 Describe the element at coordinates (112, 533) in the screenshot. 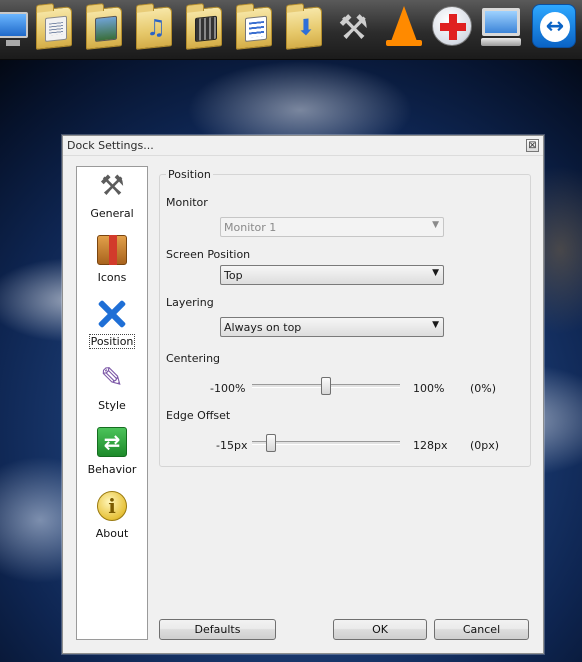

I see `nav-label-about: About` at that location.